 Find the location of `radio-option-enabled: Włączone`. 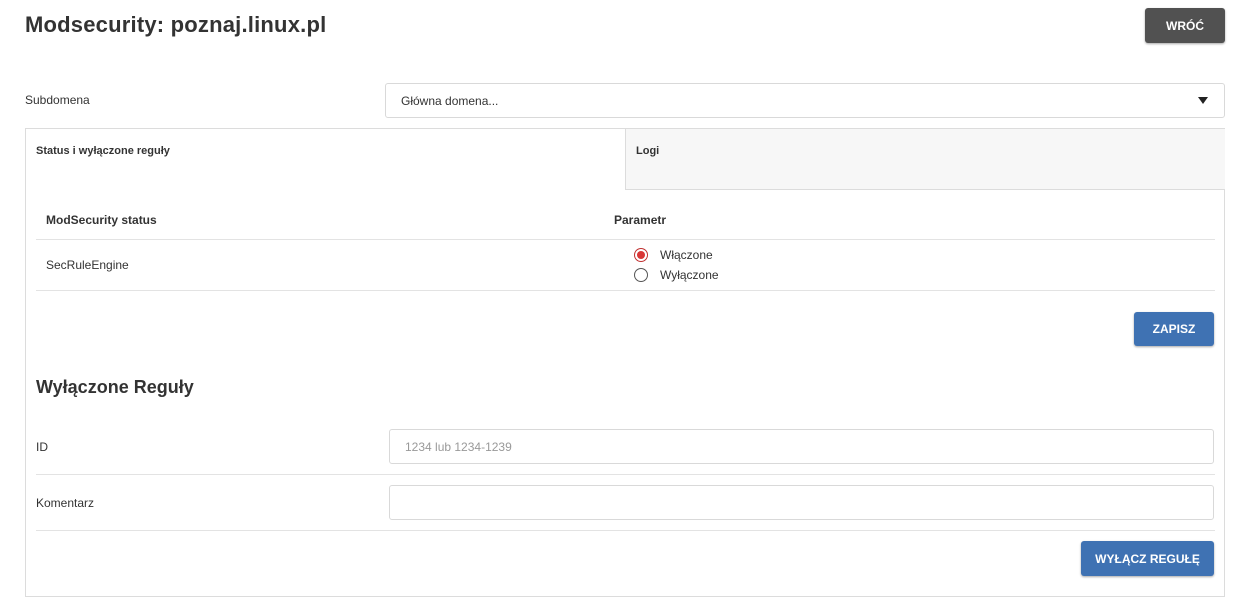

radio-option-enabled: Włączone is located at coordinates (673, 255).